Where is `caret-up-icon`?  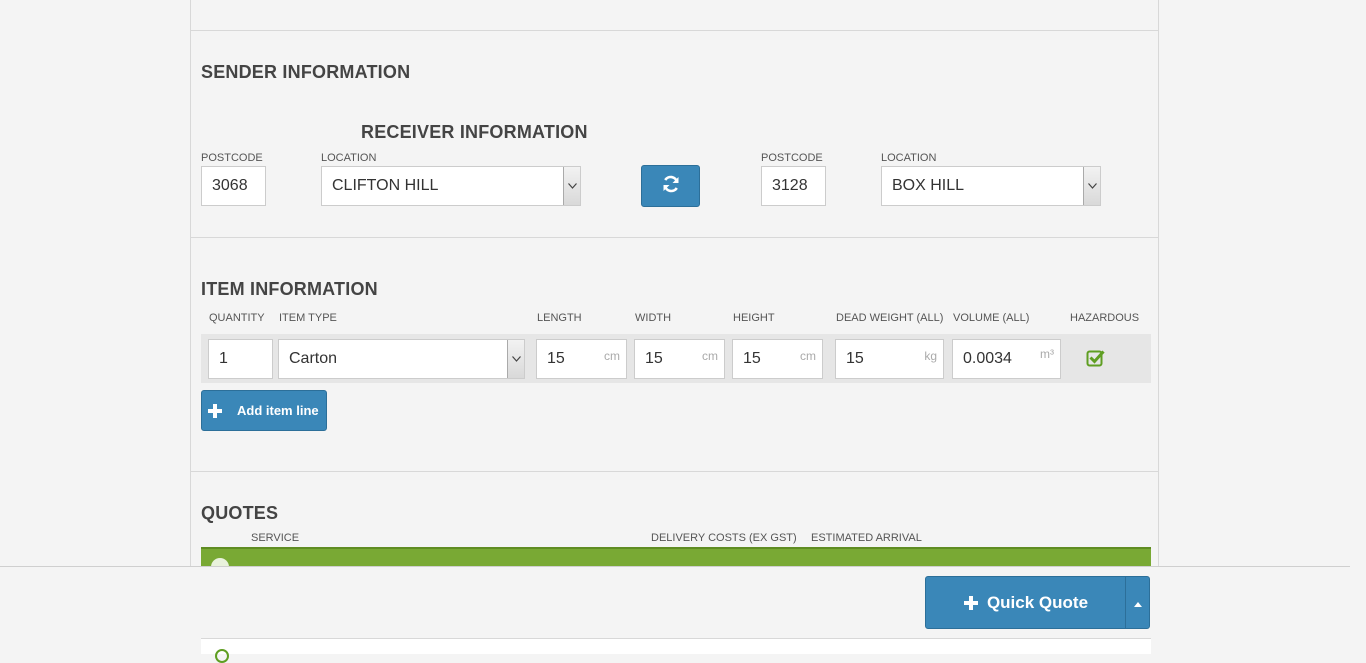
caret-up-icon is located at coordinates (1137, 603).